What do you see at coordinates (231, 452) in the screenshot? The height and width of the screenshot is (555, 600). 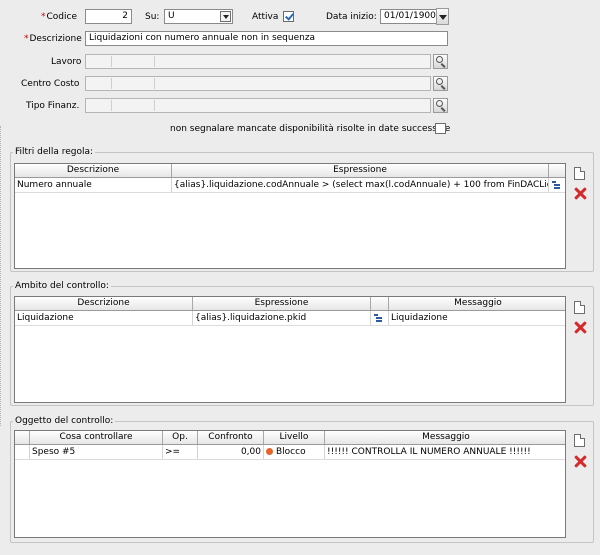 I see `cell-confronto: 0,00` at bounding box center [231, 452].